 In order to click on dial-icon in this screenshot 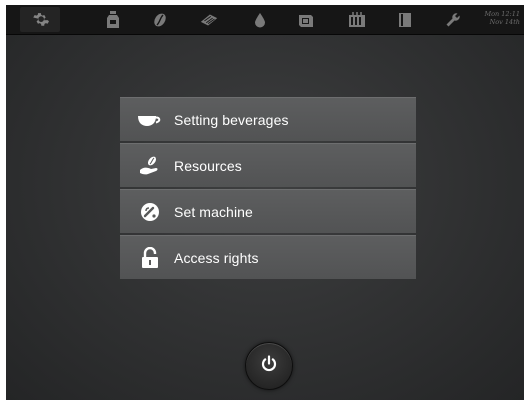, I will do `click(150, 212)`.